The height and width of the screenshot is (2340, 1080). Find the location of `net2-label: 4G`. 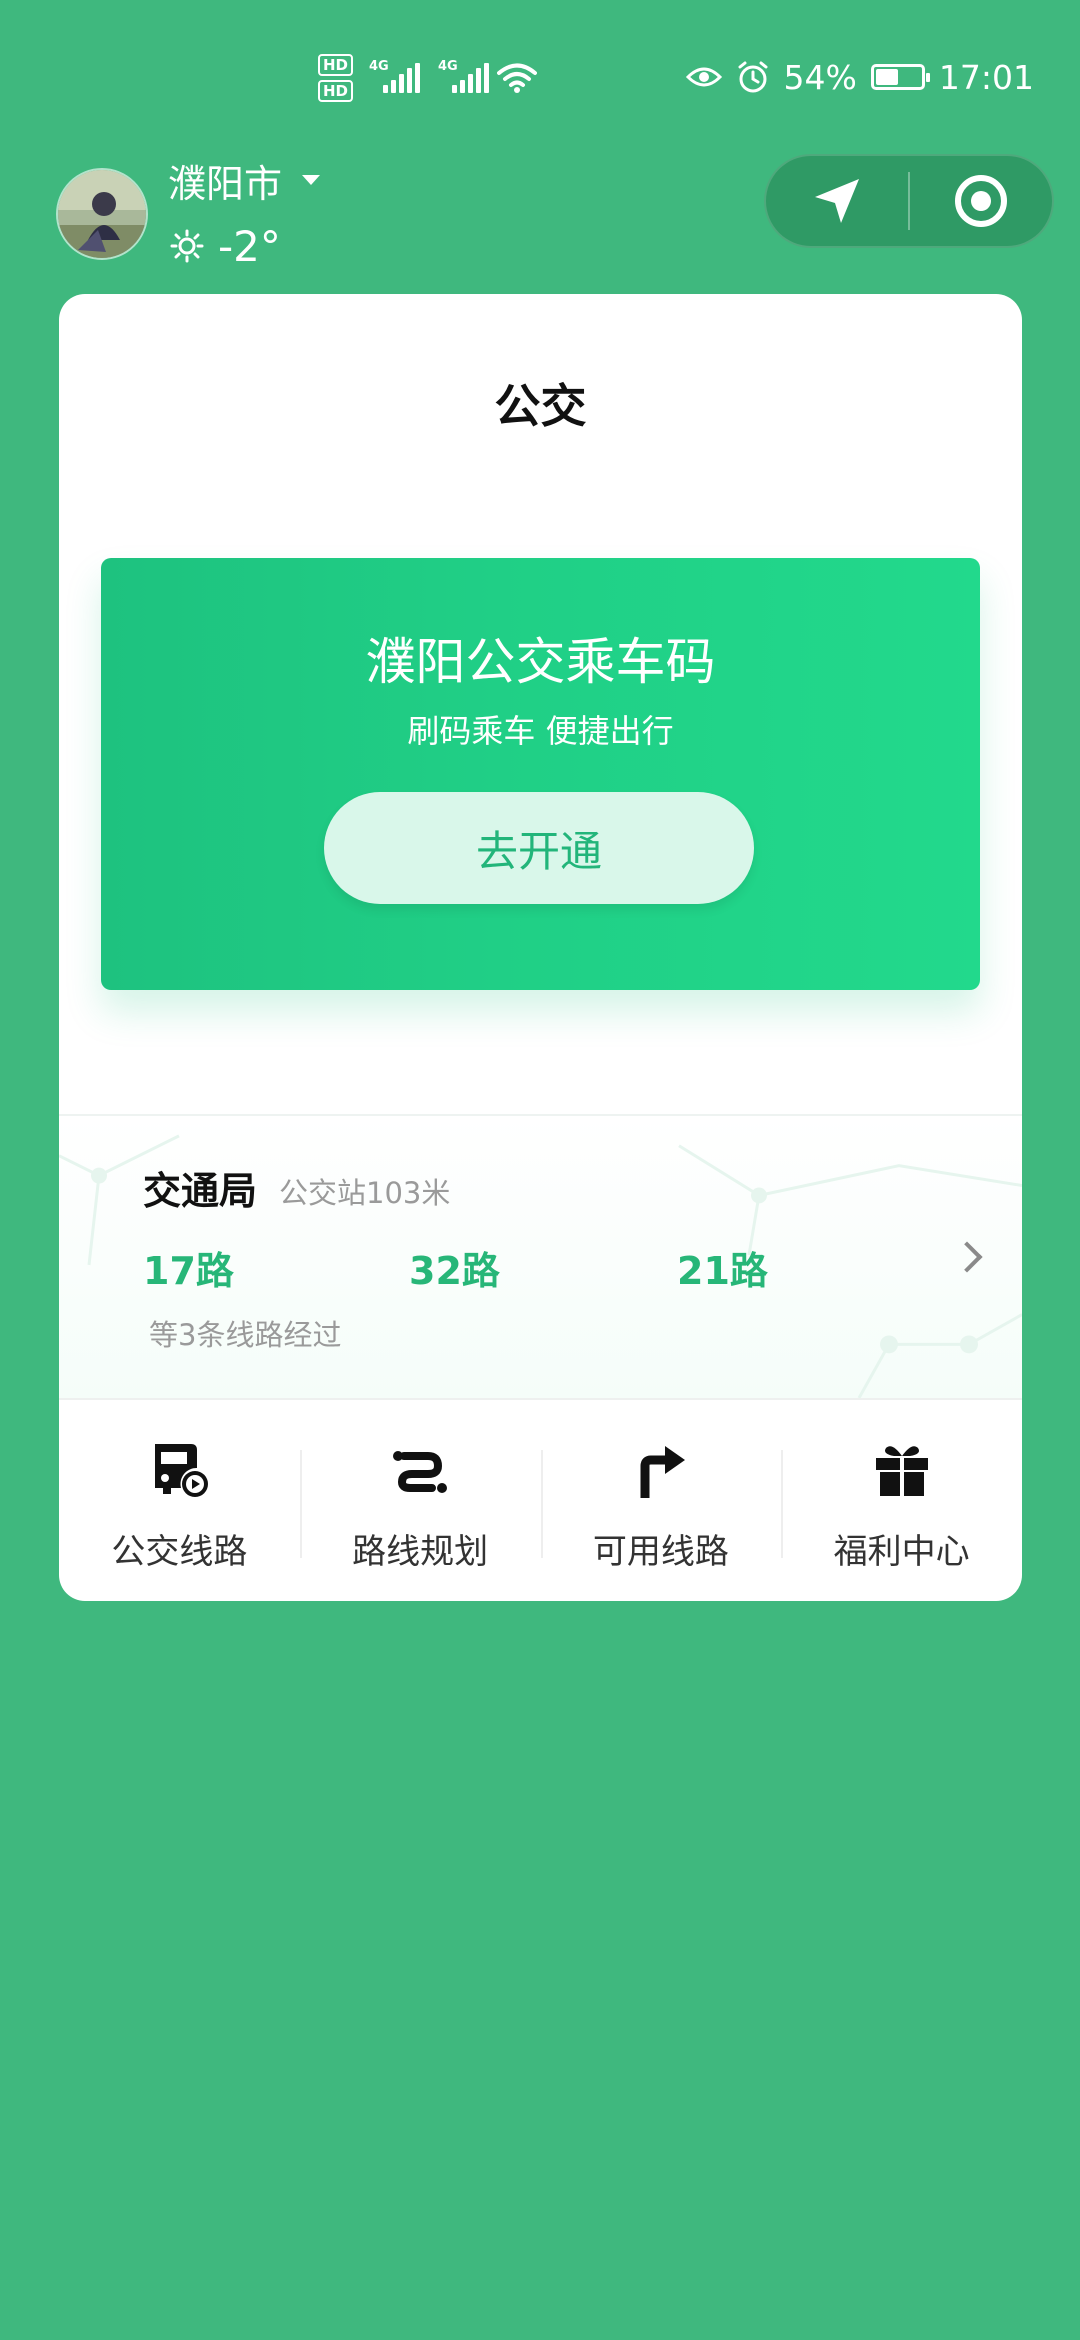

net2-label: 4G is located at coordinates (448, 66).